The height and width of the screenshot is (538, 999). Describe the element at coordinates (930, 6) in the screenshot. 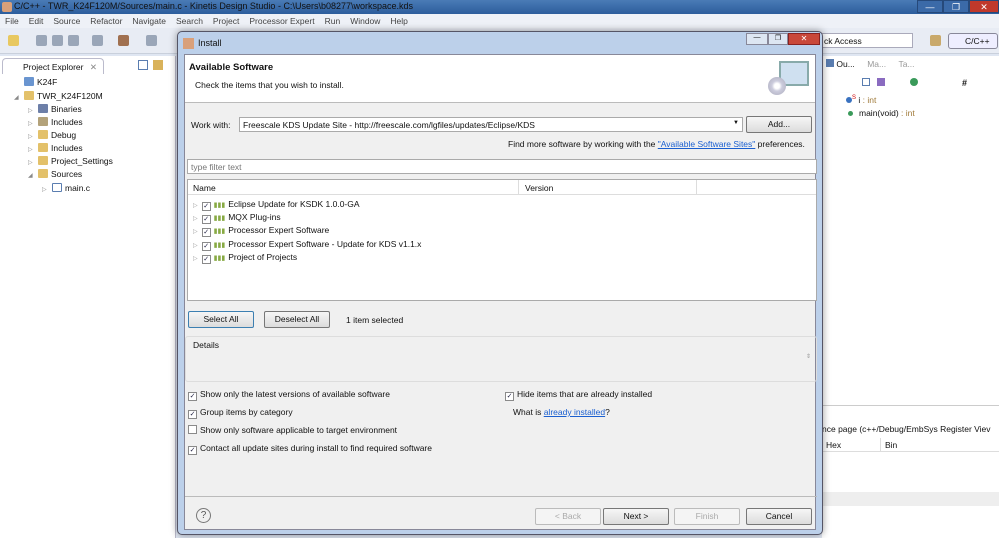

I see `minimize-button: —` at that location.